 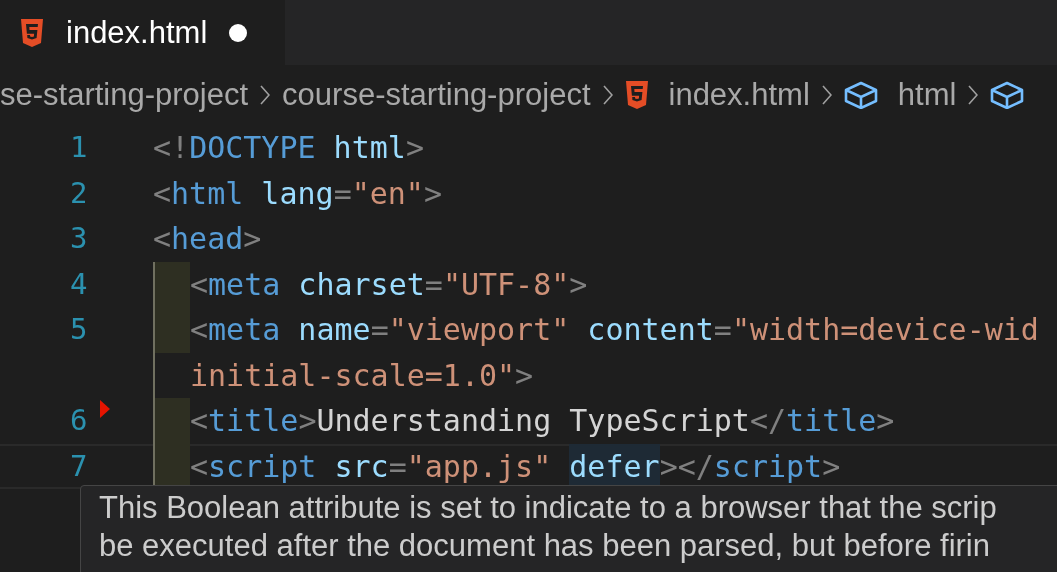 What do you see at coordinates (479, 330) in the screenshot?
I see `code-string: "viewport"` at bounding box center [479, 330].